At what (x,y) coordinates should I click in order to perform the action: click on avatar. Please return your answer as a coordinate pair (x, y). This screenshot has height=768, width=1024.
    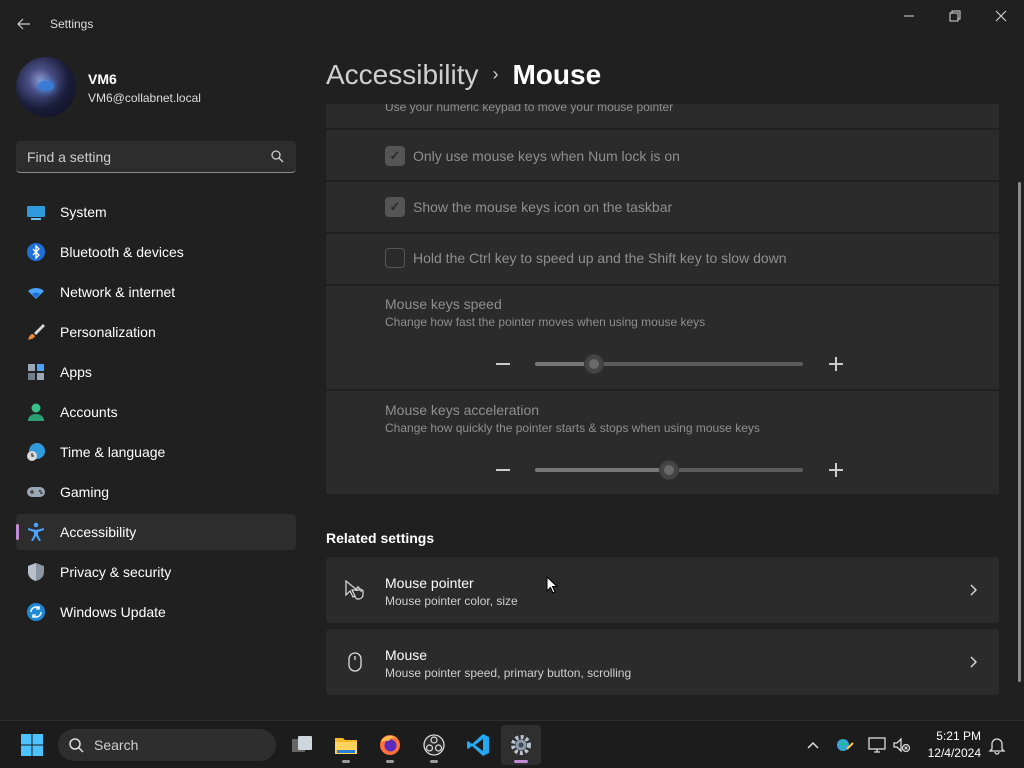
    Looking at the image, I should click on (46, 87).